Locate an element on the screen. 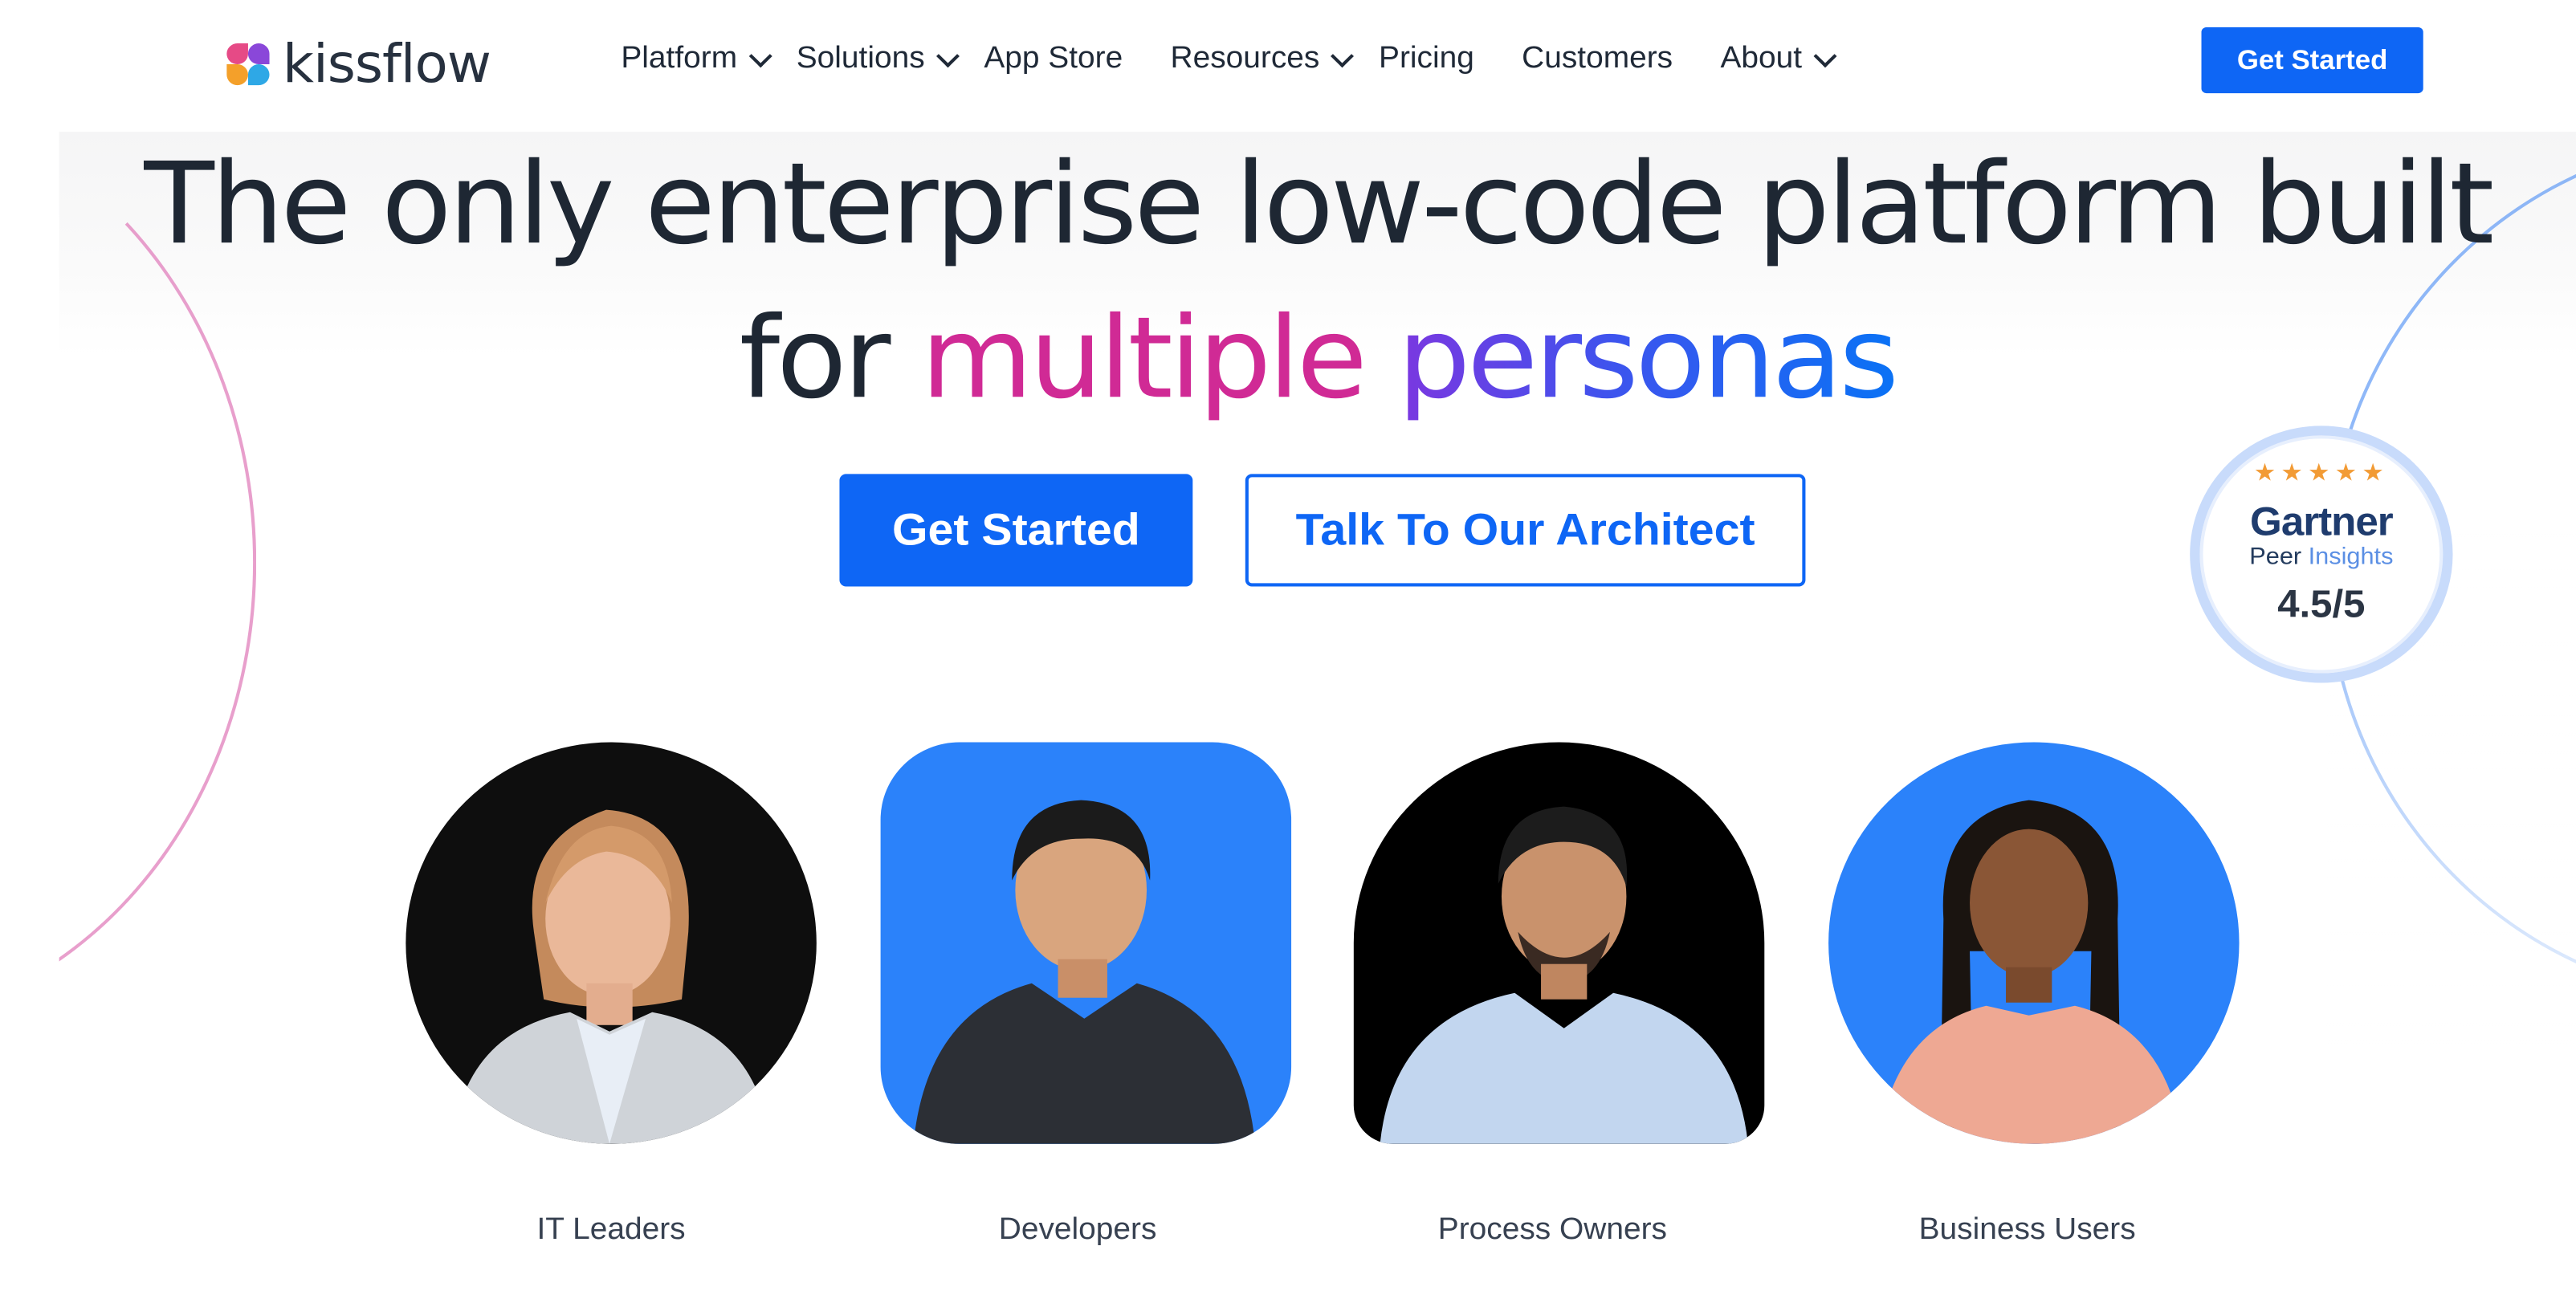  nav-item-label: Pricing is located at coordinates (1426, 59).